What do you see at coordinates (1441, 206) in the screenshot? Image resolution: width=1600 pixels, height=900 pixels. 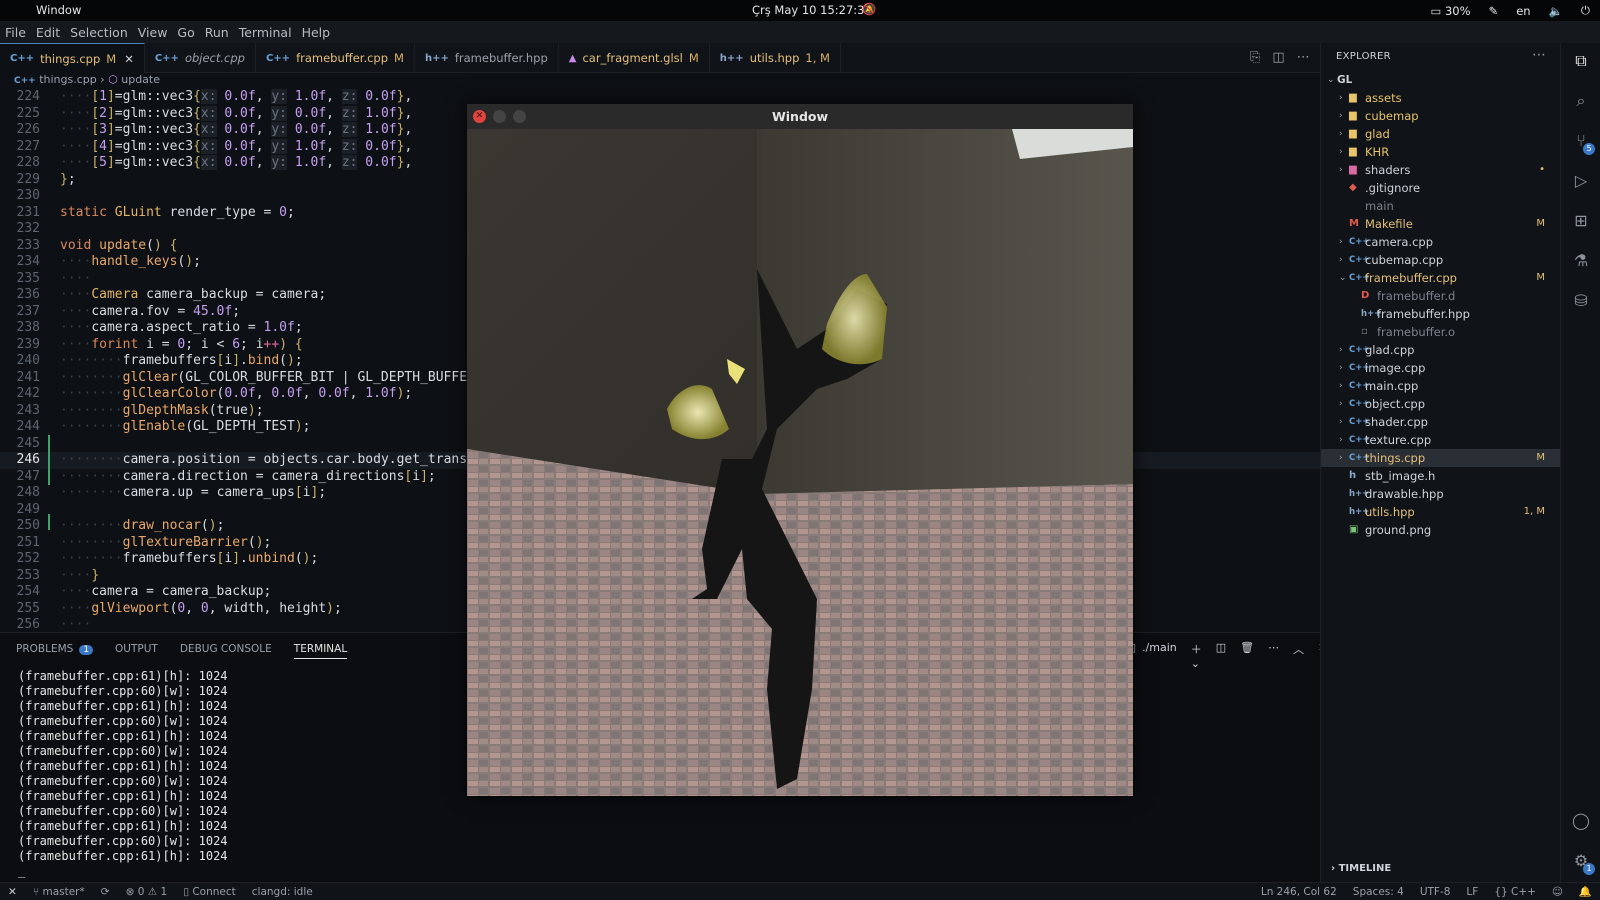 I see `tree-item-main: main` at bounding box center [1441, 206].